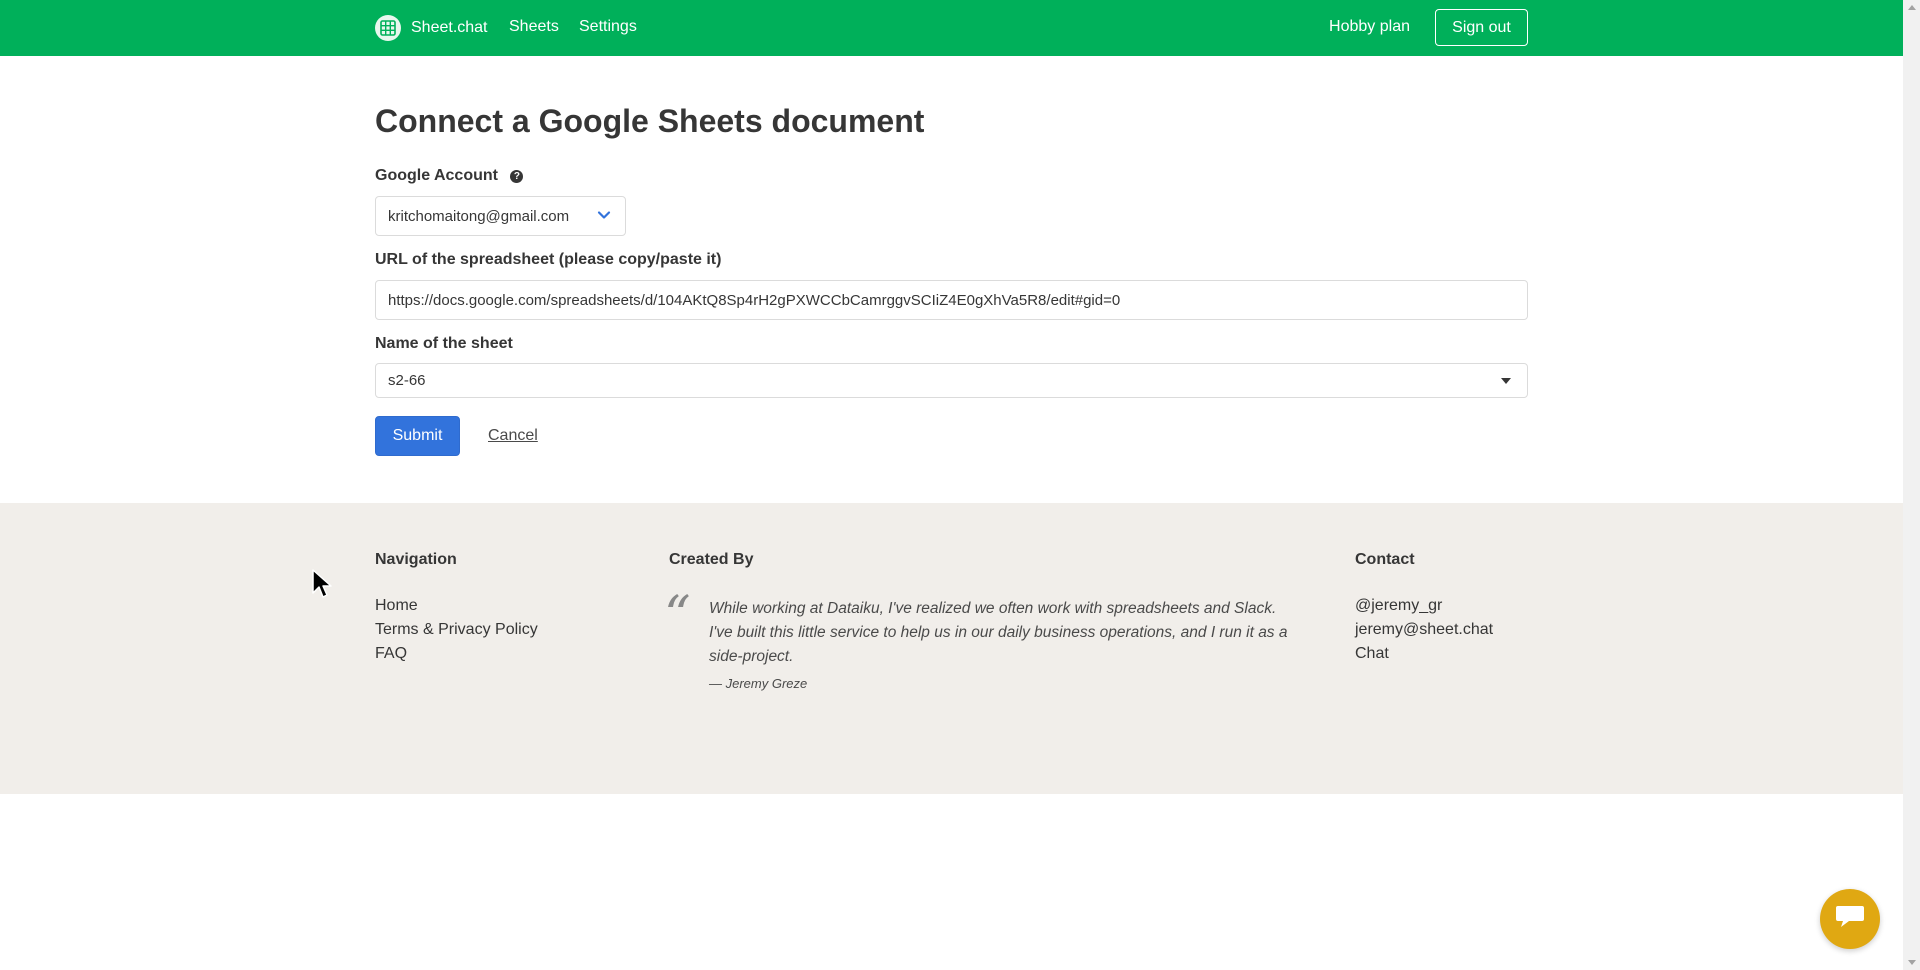 Image resolution: width=1920 pixels, height=970 pixels. Describe the element at coordinates (1912, 7) in the screenshot. I see `scroll-up-arrow-icon` at that location.